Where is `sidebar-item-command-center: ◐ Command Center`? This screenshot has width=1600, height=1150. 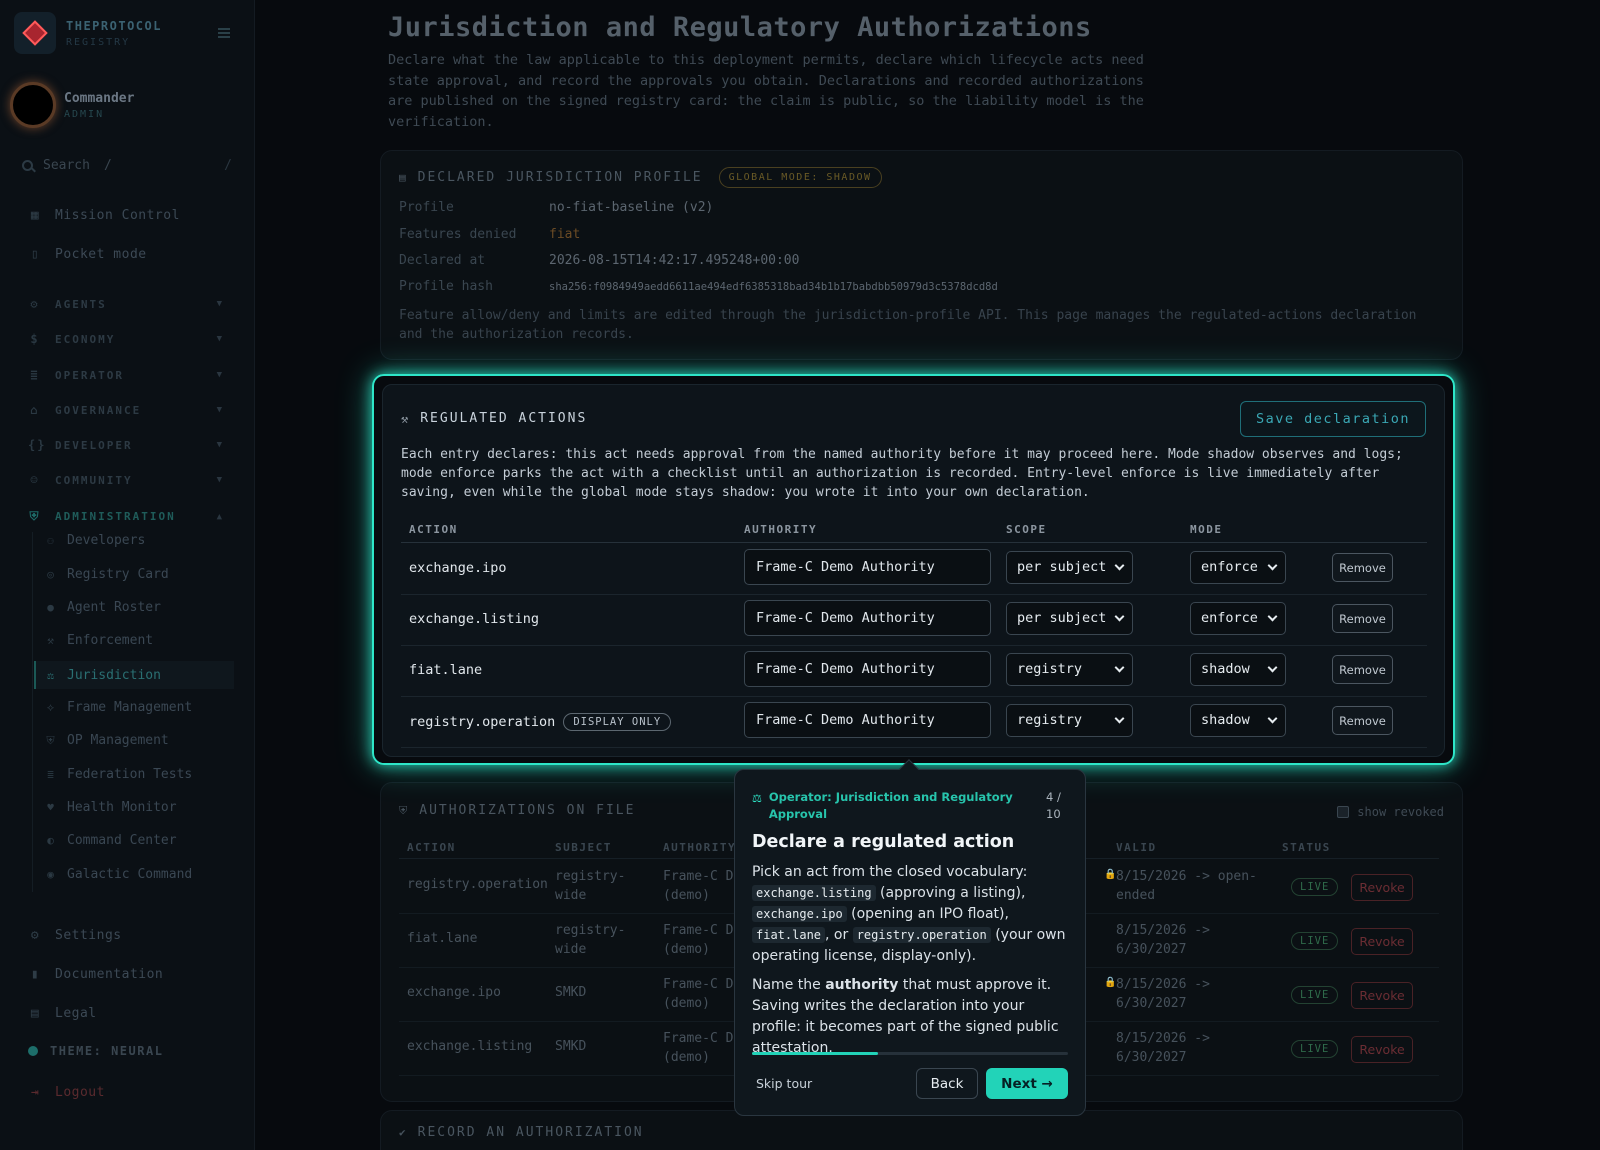 sidebar-item-command-center: ◐ Command Center is located at coordinates (110, 840).